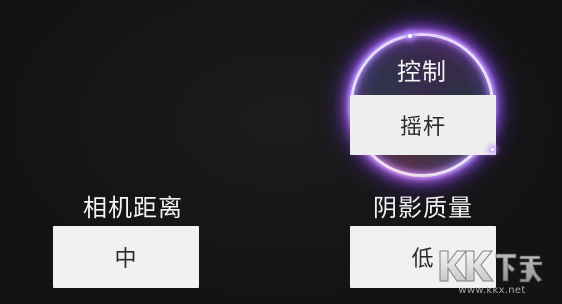 The width and height of the screenshot is (562, 304). What do you see at coordinates (492, 290) in the screenshot?
I see `watermark-url: www.kkx.net` at bounding box center [492, 290].